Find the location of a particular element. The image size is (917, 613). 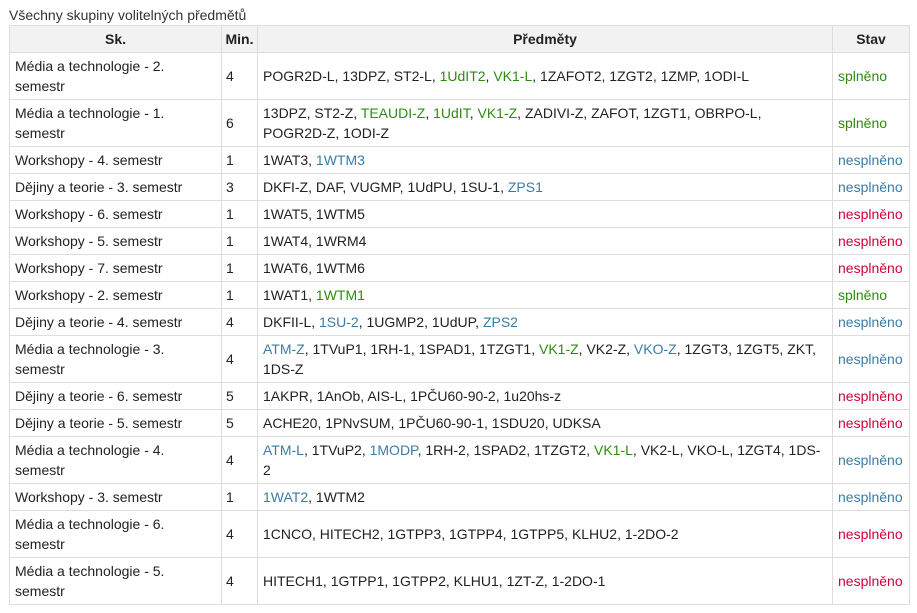

course-code: ACHE20 is located at coordinates (290, 423).